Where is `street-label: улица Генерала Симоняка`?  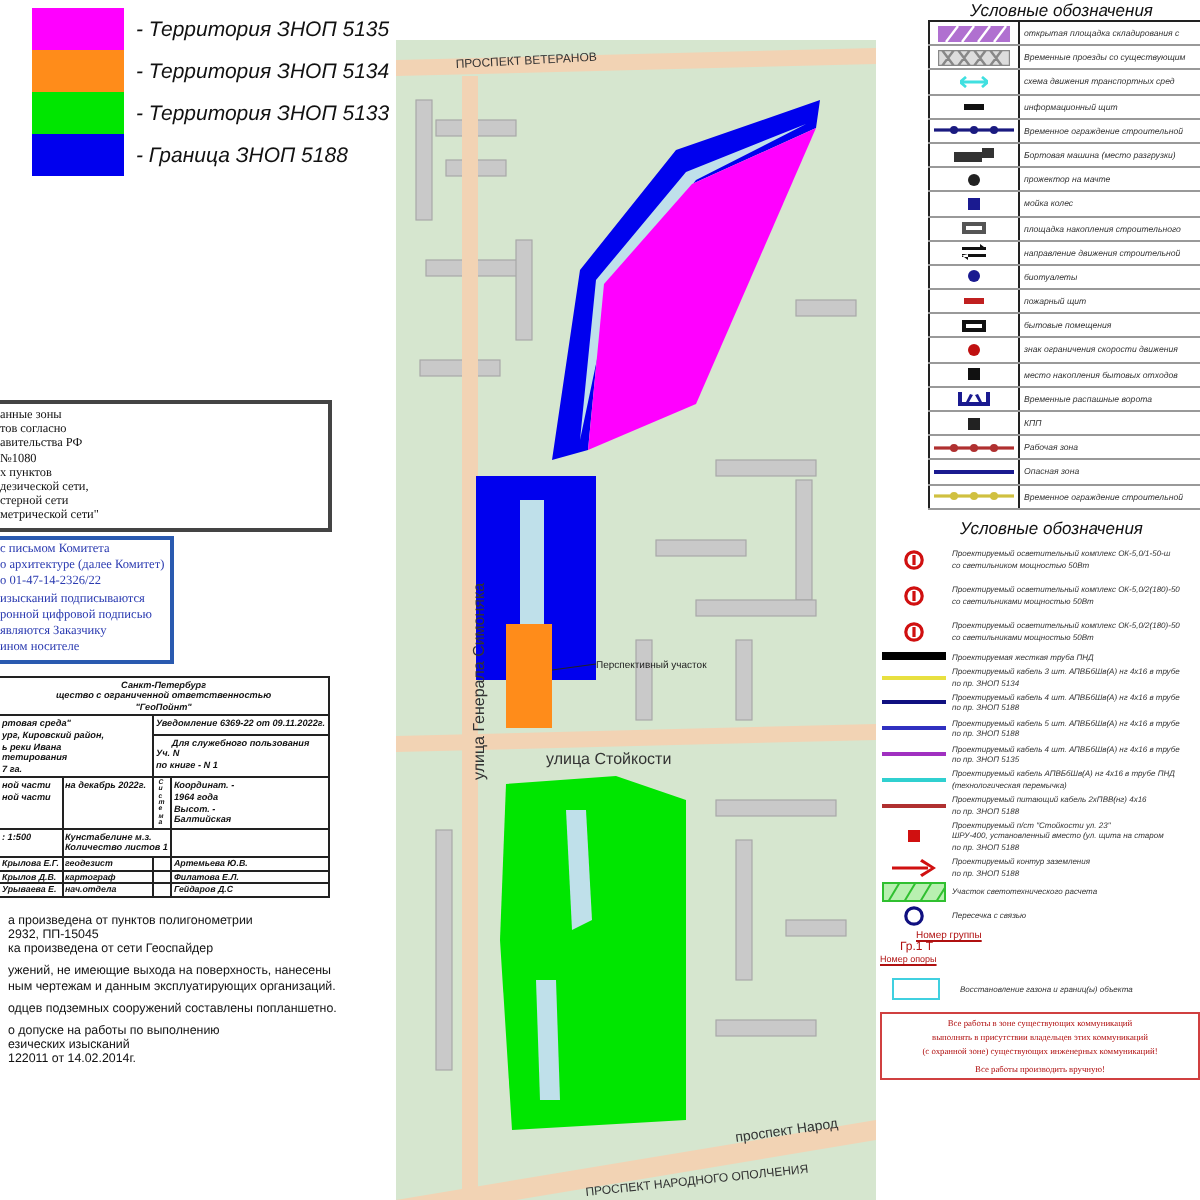
street-label: улица Генерала Симоняка is located at coordinates (479, 681).